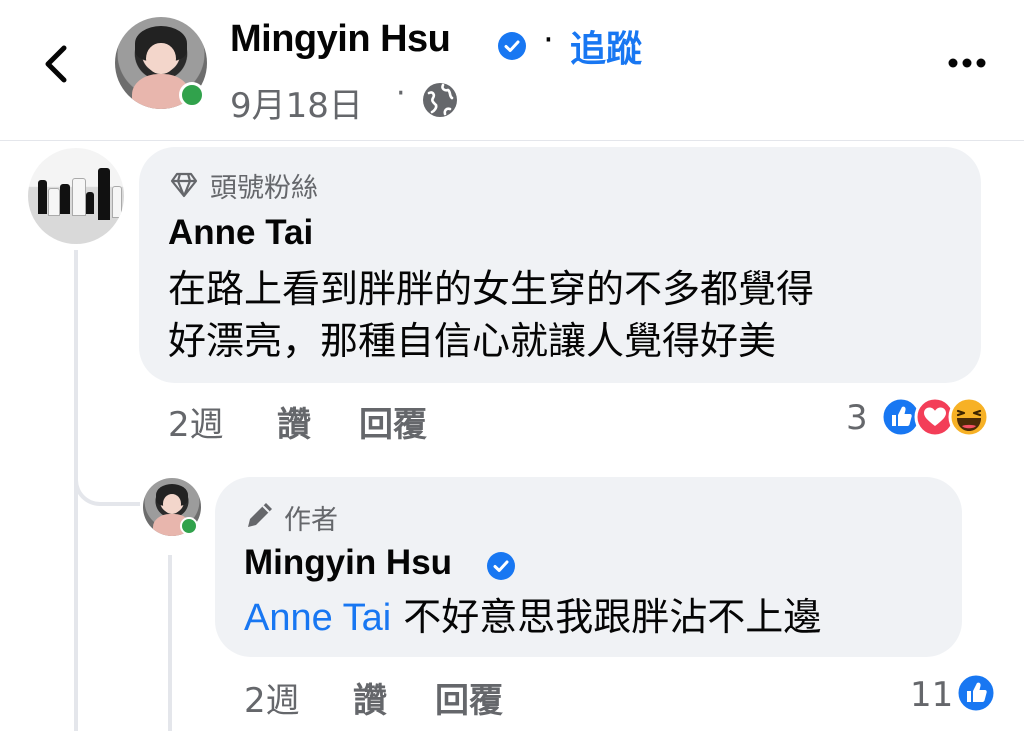 This screenshot has width=1024, height=731. I want to click on comment-author: Mingyin Hsu, so click(348, 563).